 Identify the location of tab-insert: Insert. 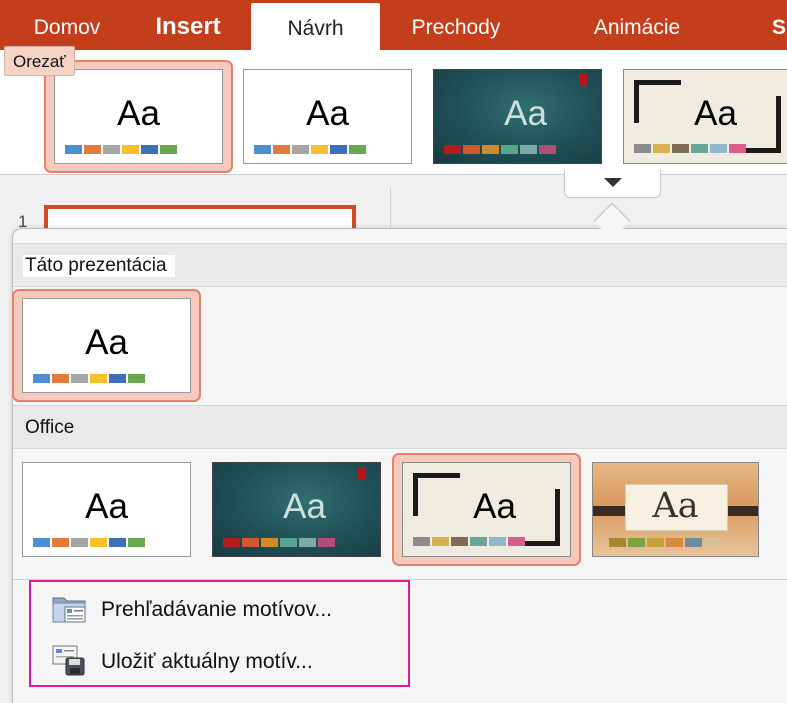
(188, 25).